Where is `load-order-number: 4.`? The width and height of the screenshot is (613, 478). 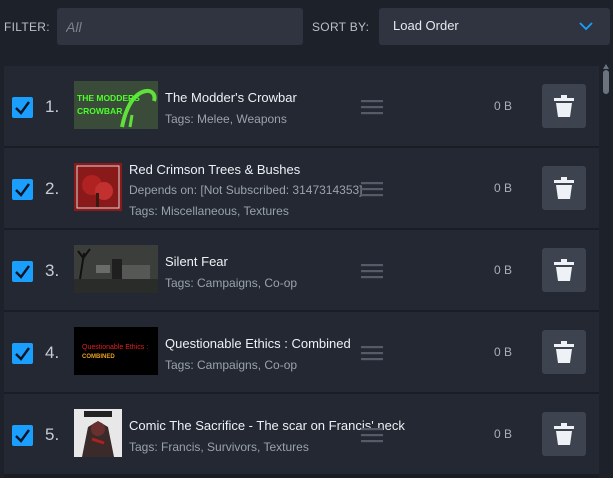 load-order-number: 4. is located at coordinates (52, 352).